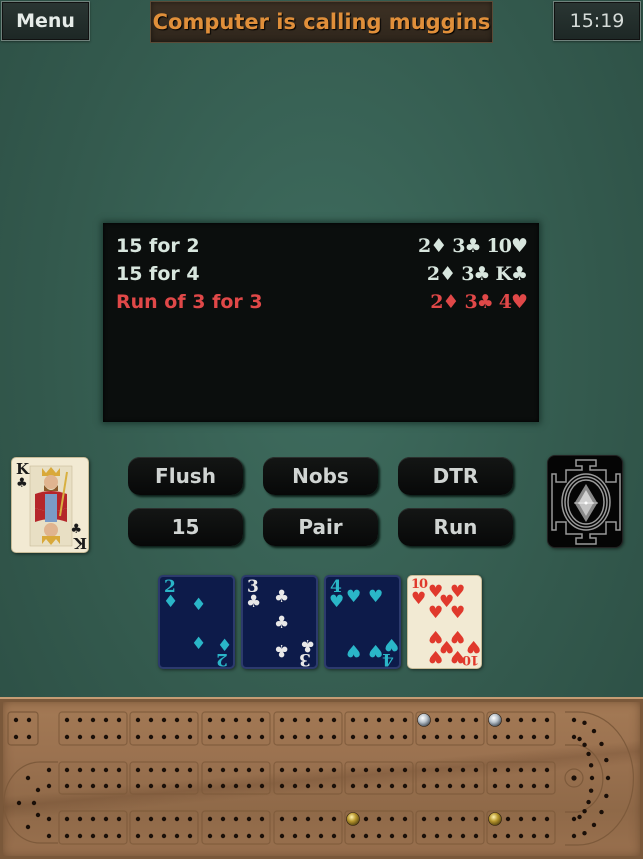 The width and height of the screenshot is (643, 859). Describe the element at coordinates (320, 476) in the screenshot. I see `nobs-button: Nobs` at that location.